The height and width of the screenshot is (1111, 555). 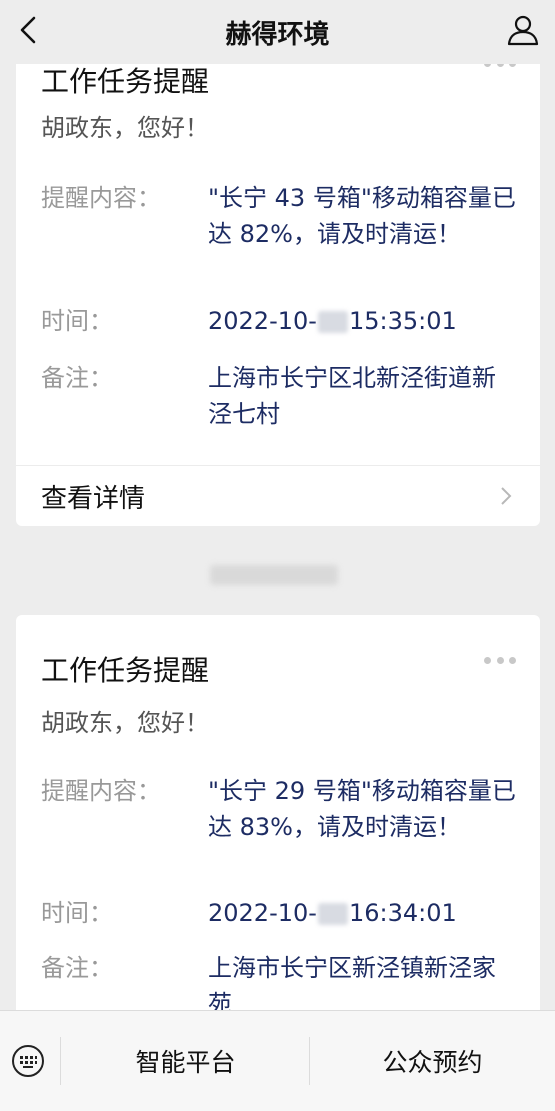 What do you see at coordinates (506, 498) in the screenshot?
I see `chevron-right-icon` at bounding box center [506, 498].